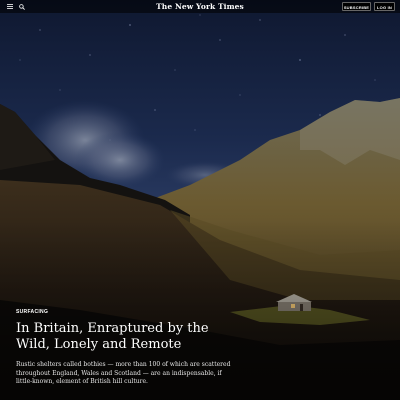 Image resolution: width=400 pixels, height=400 pixels. What do you see at coordinates (126, 312) in the screenshot?
I see `section-kicker: SURFACING` at bounding box center [126, 312].